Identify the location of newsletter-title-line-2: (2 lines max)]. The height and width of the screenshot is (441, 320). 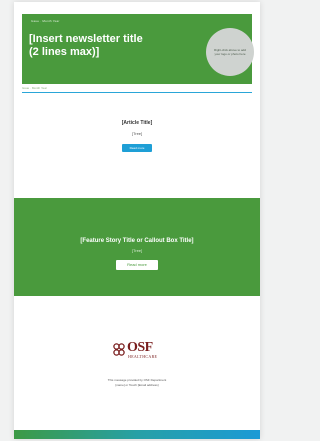
(64, 52).